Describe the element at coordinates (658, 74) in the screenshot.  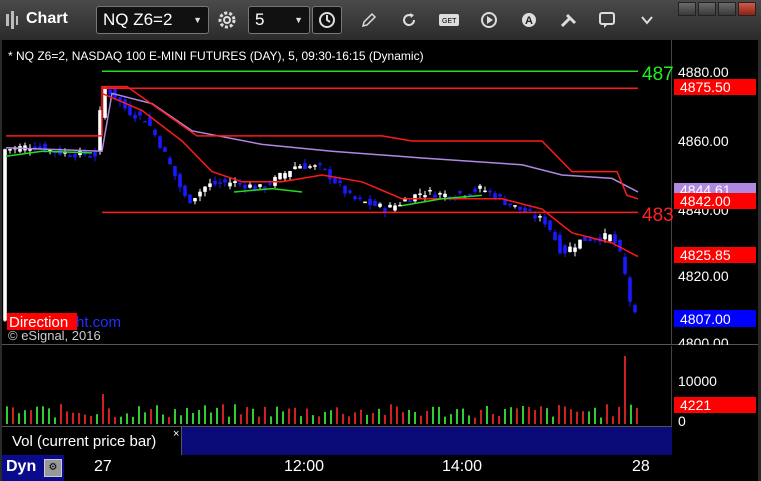
I see `right-edge-green: 487` at that location.